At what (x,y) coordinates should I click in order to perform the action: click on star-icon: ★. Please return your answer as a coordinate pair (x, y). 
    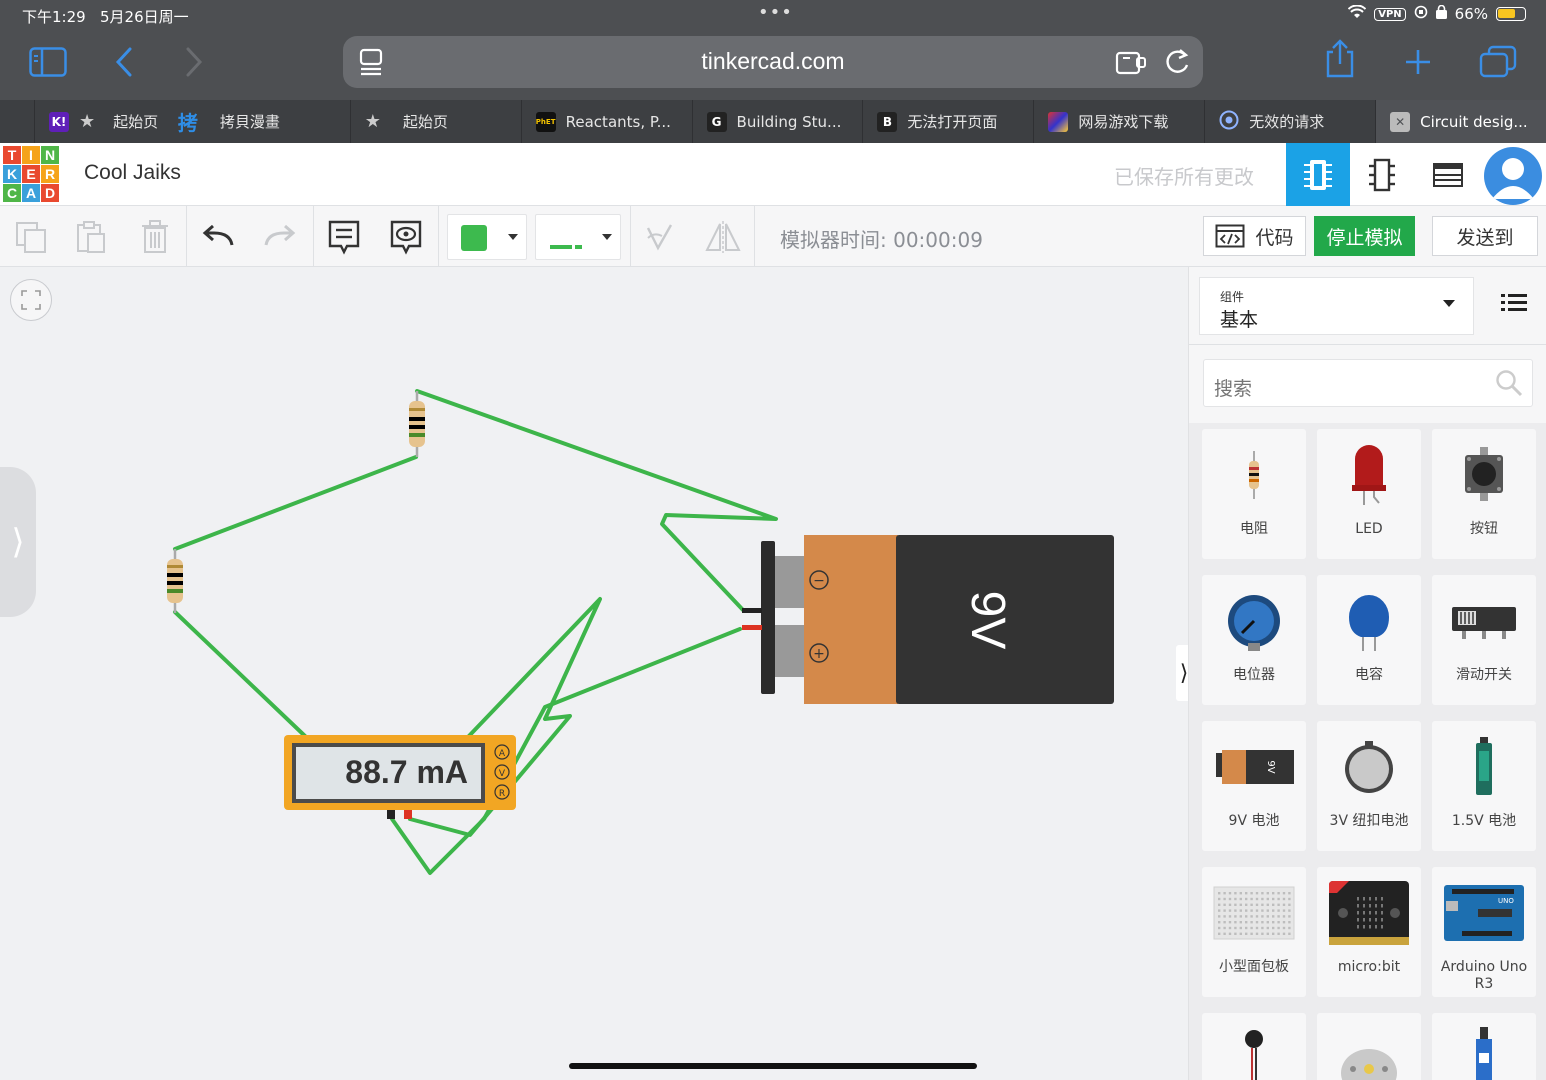
    Looking at the image, I should click on (372, 121).